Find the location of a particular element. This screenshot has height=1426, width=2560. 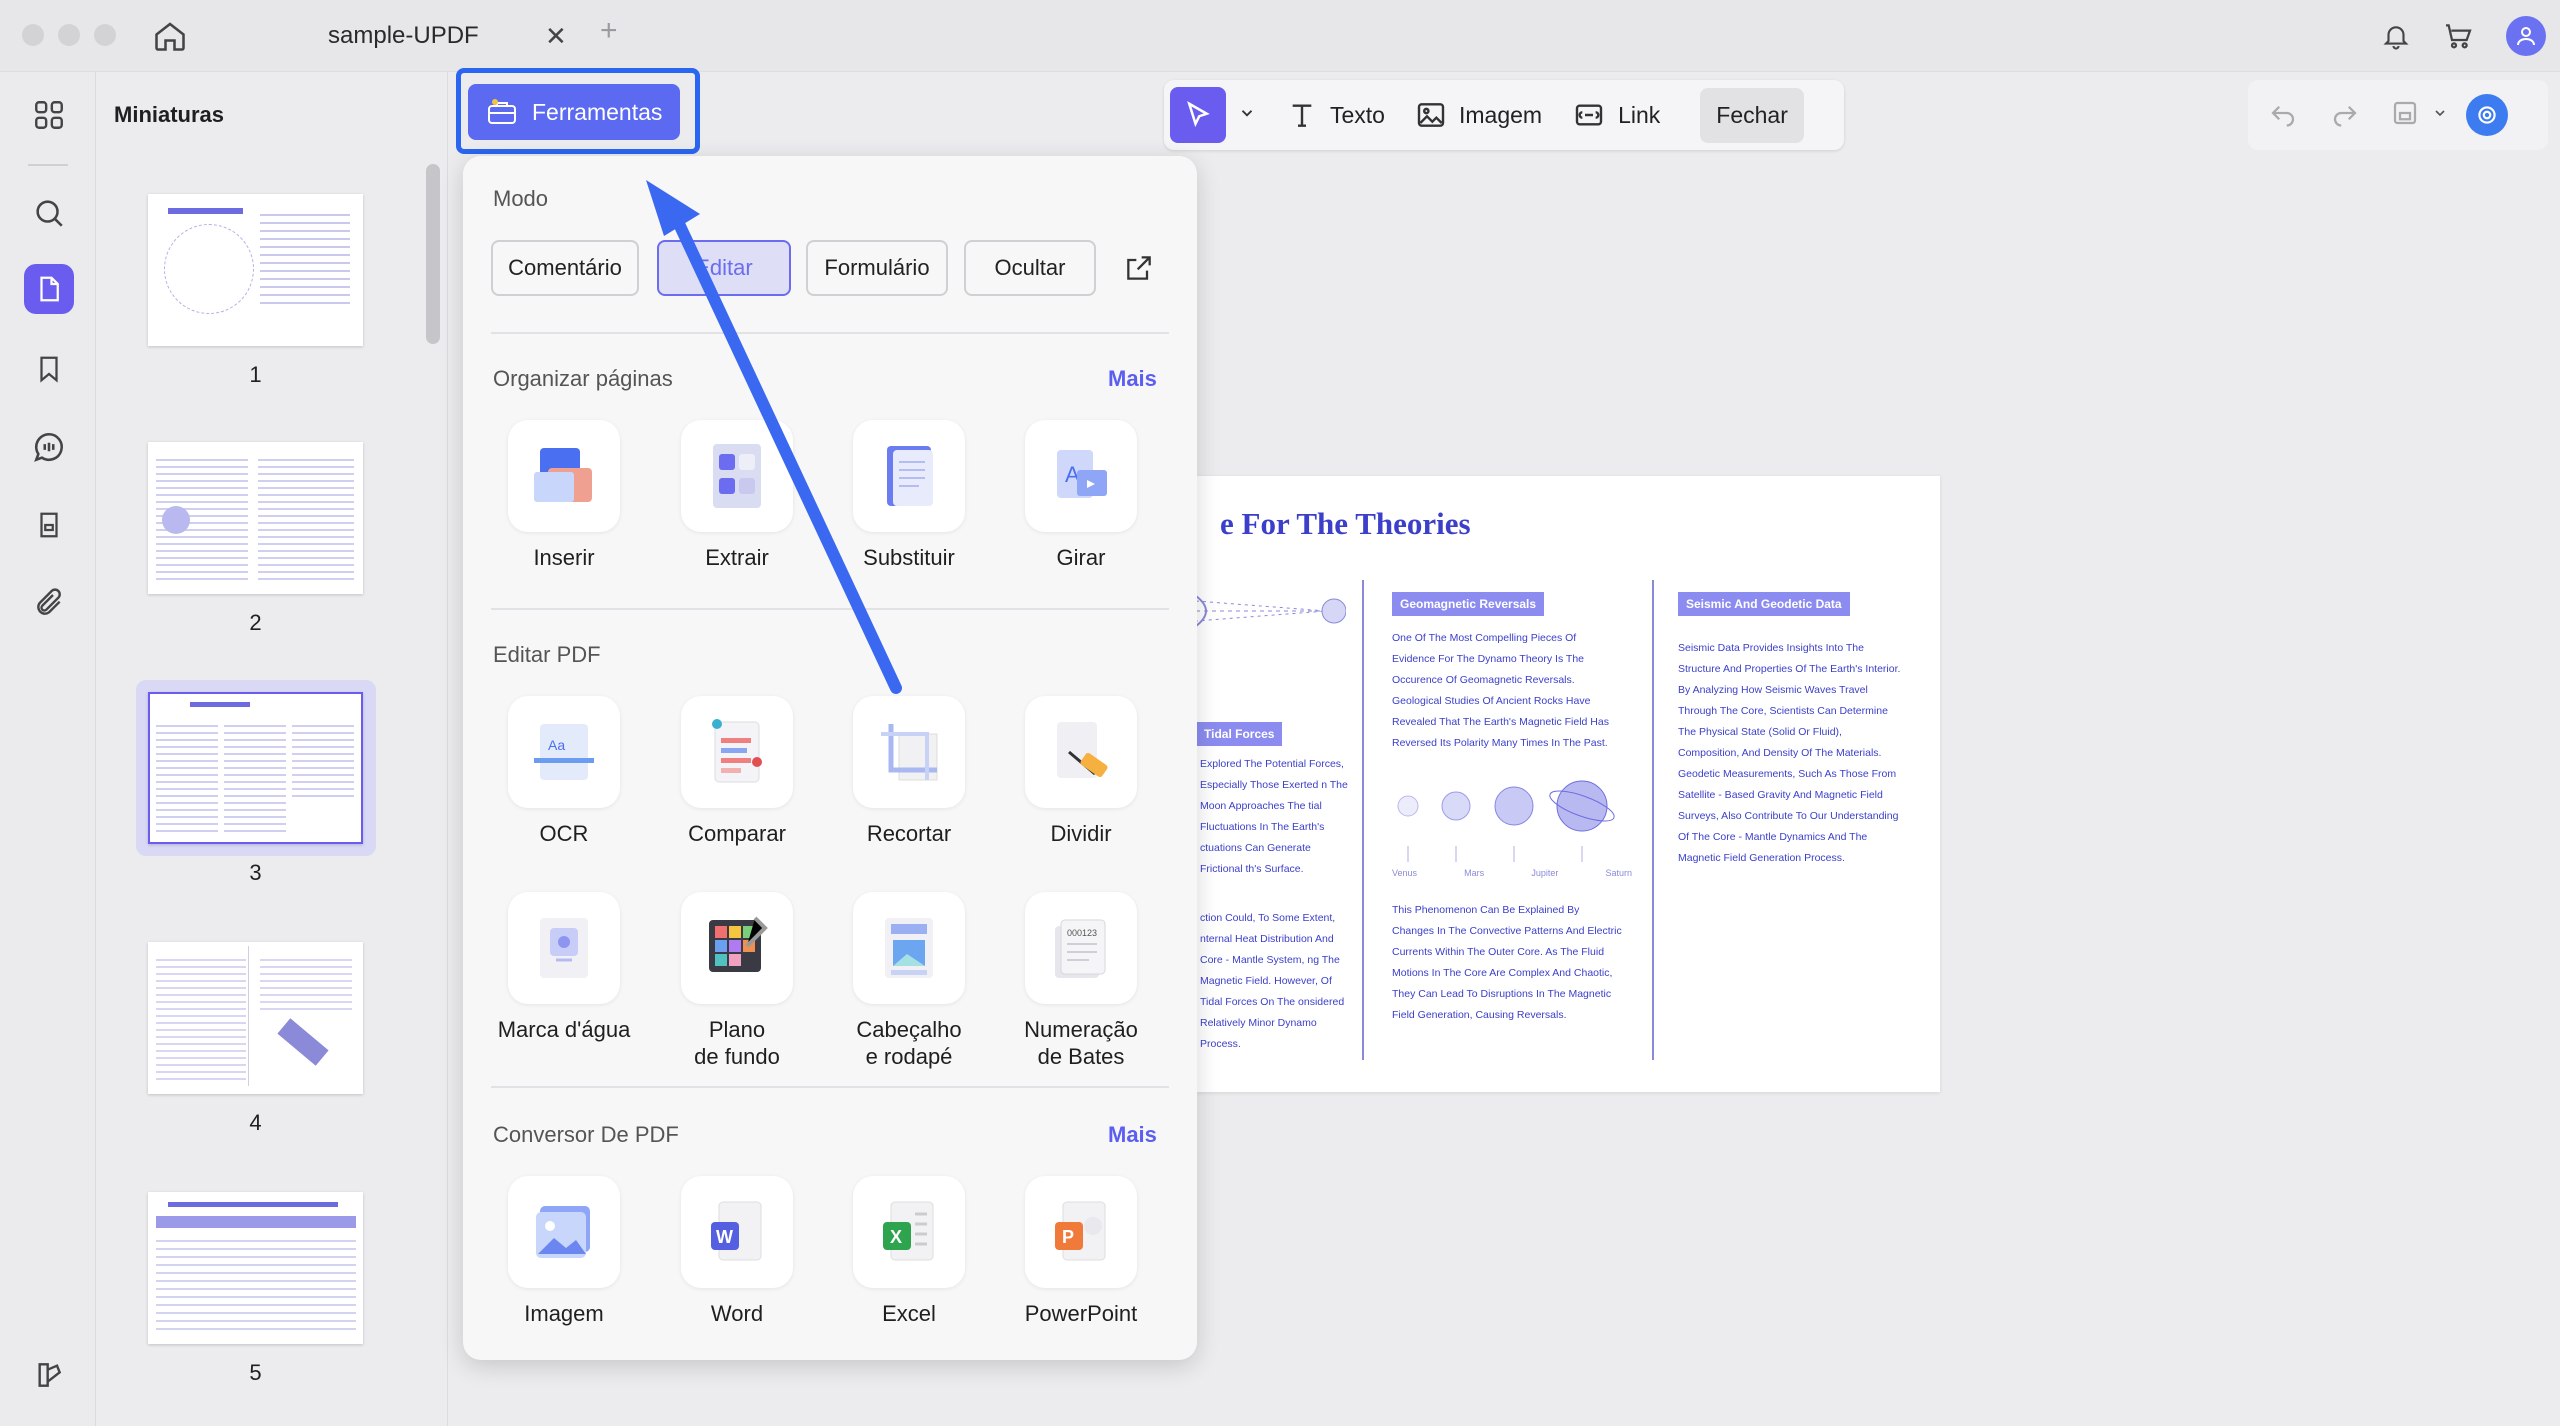

thumbnails-panel: Miniaturas 1 2 3 4 5 is located at coordinates (272, 749).